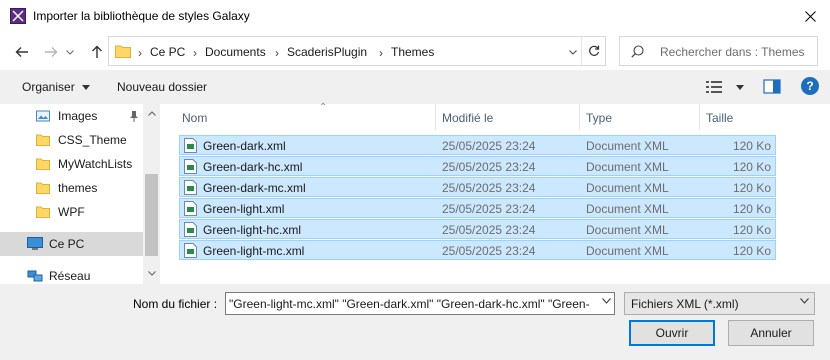 The image size is (830, 360). I want to click on sidebar-item-wpf: WPF, so click(71, 212).